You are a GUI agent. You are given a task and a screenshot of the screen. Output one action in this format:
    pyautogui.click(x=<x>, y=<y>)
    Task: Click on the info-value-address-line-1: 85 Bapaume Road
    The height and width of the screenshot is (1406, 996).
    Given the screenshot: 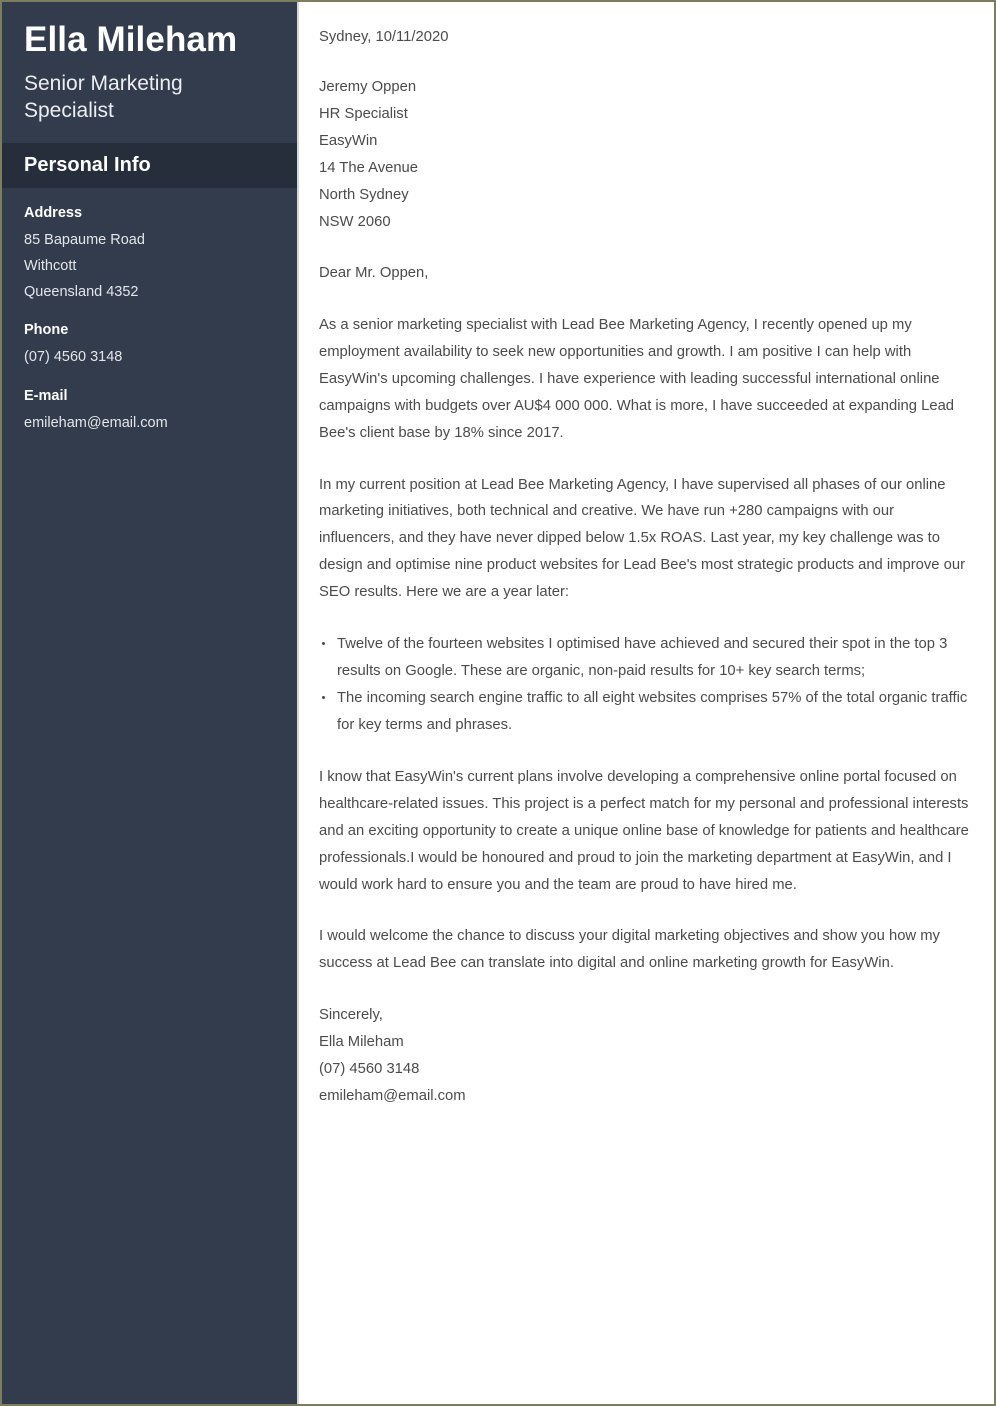 What is the action you would take?
    pyautogui.click(x=84, y=239)
    